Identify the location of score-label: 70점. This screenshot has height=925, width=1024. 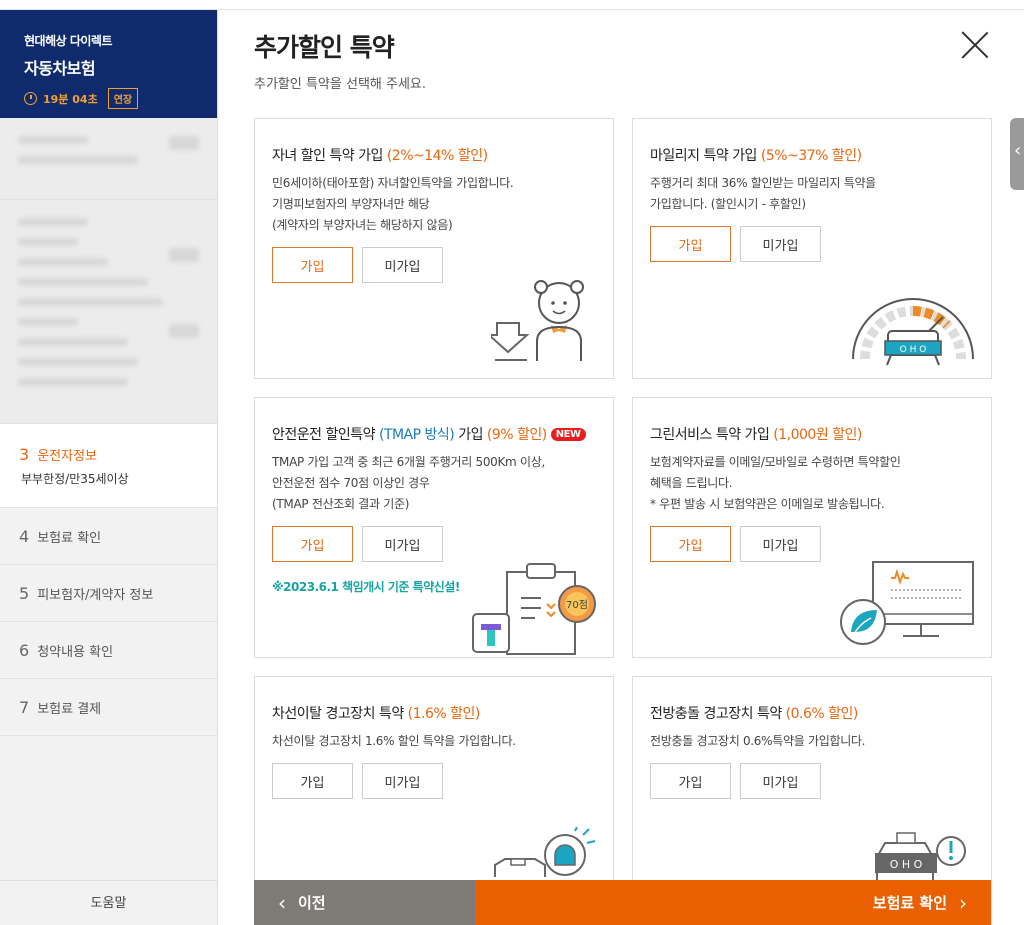
(577, 605).